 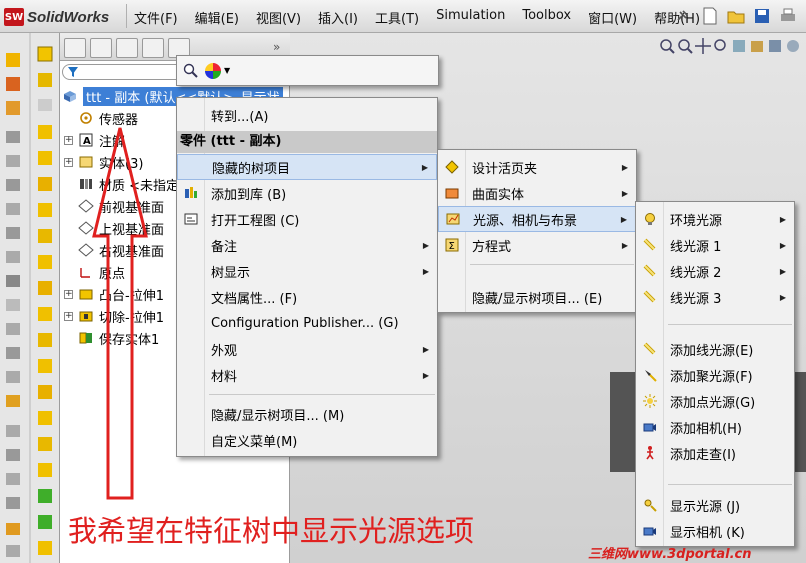 What do you see at coordinates (715, 297) in the screenshot?
I see `menu-item: 线光源 3 ▶` at bounding box center [715, 297].